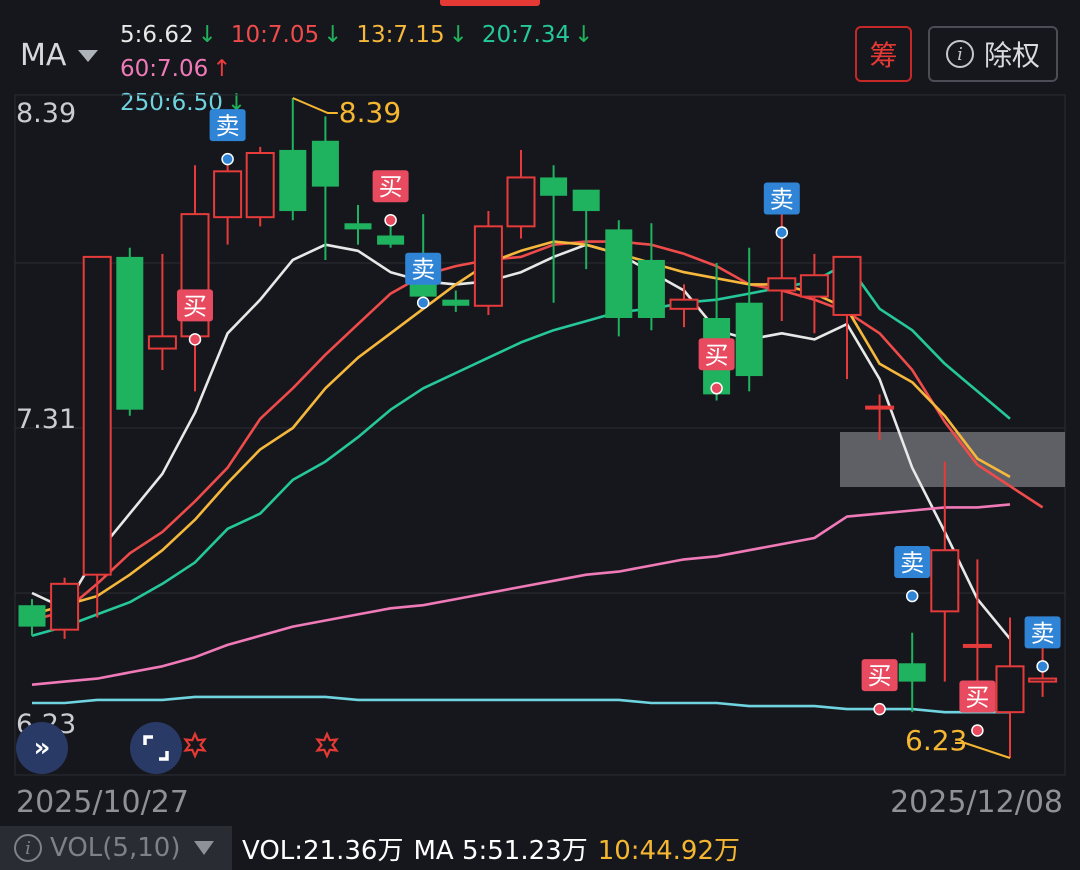 The height and width of the screenshot is (870, 1080). Describe the element at coordinates (315, 105) in the screenshot. I see `high-annotation-leader` at that location.